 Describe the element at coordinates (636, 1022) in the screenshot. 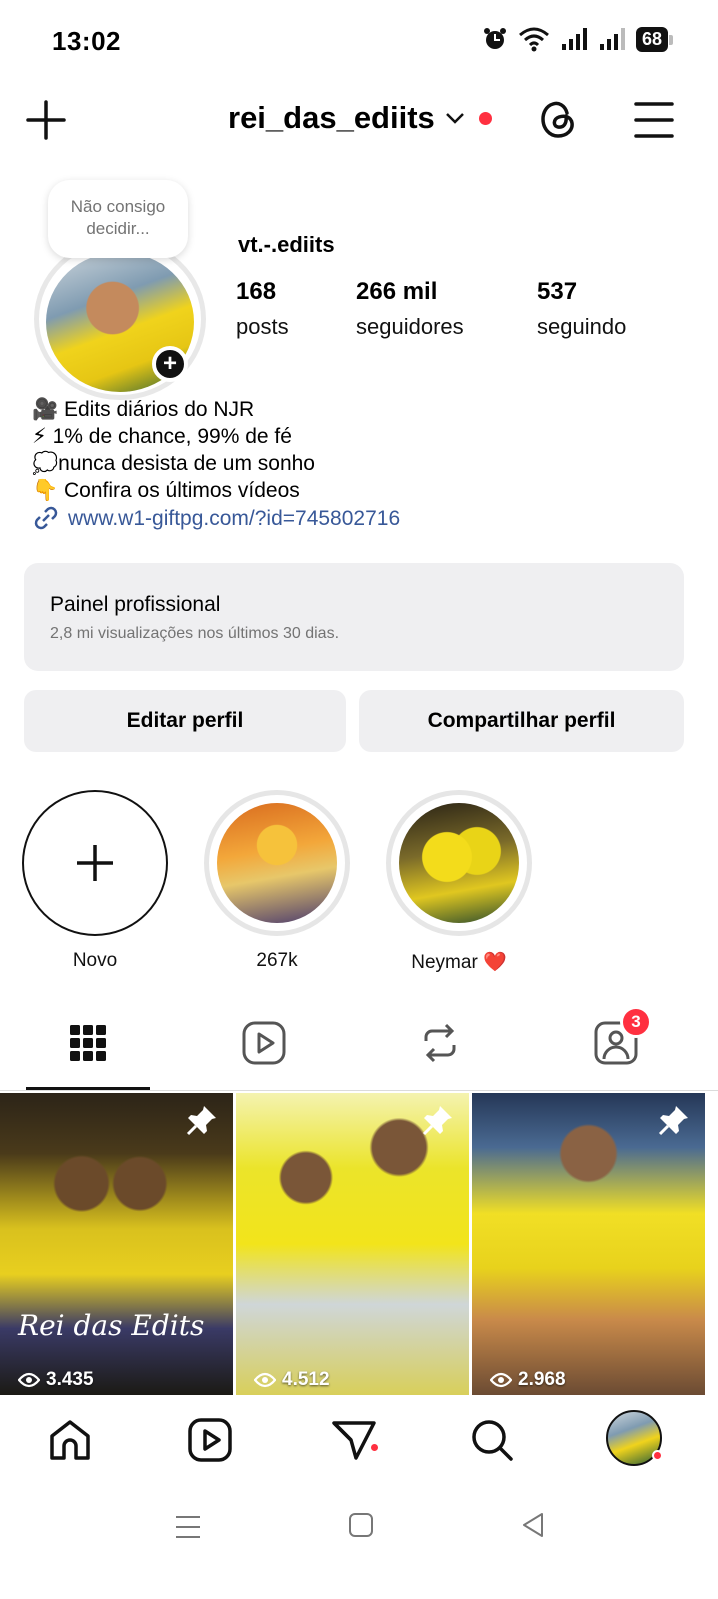

I see `tagged-badge: 3` at that location.